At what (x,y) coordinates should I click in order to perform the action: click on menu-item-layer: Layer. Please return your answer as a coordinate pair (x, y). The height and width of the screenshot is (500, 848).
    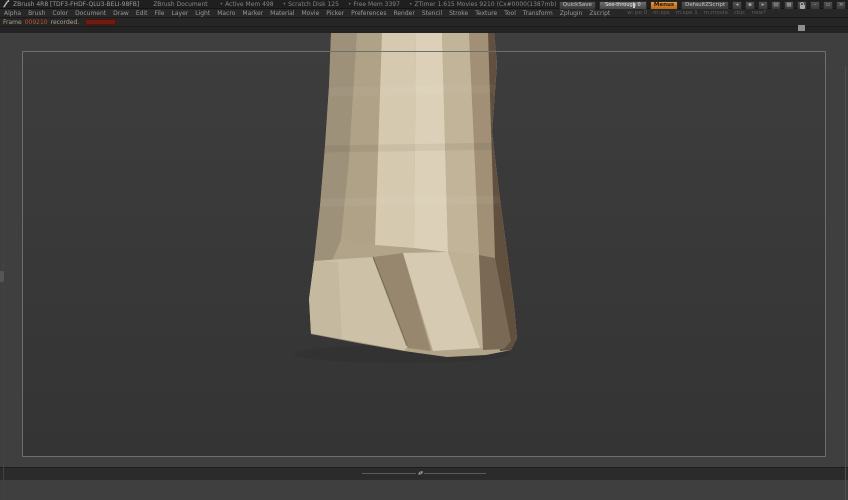
    Looking at the image, I should click on (180, 13).